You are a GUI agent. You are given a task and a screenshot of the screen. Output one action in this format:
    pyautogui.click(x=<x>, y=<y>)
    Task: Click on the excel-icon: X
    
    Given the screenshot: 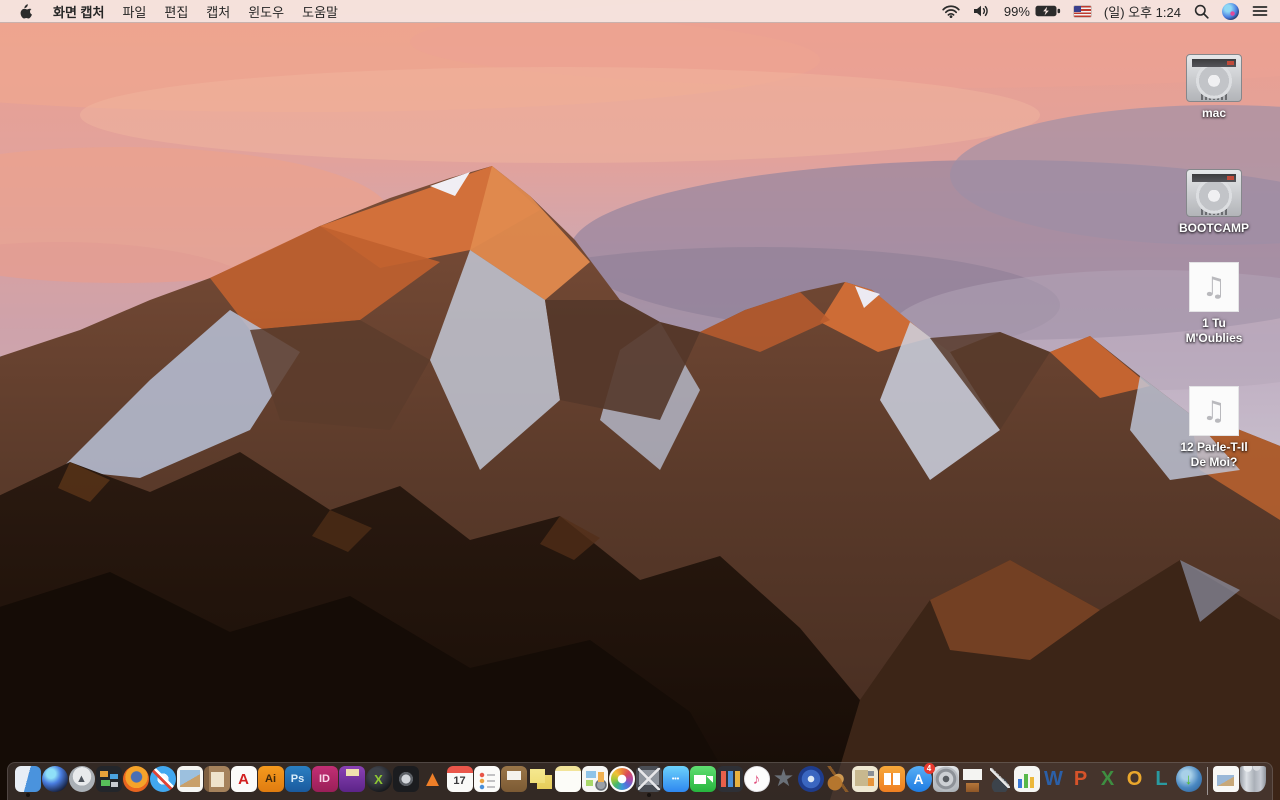 What is the action you would take?
    pyautogui.click(x=1107, y=779)
    